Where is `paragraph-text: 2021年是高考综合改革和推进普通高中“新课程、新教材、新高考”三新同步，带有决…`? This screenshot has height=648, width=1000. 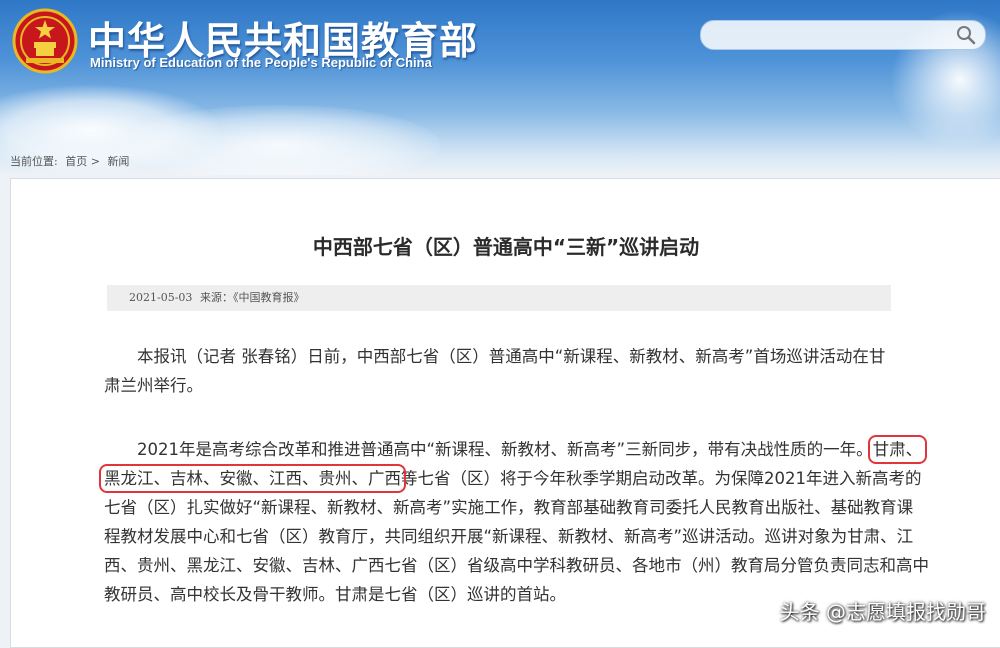
paragraph-text: 2021年是高考综合改革和推进普通高中“新课程、新教材、新高考”三新同步，带有决… is located at coordinates (505, 449).